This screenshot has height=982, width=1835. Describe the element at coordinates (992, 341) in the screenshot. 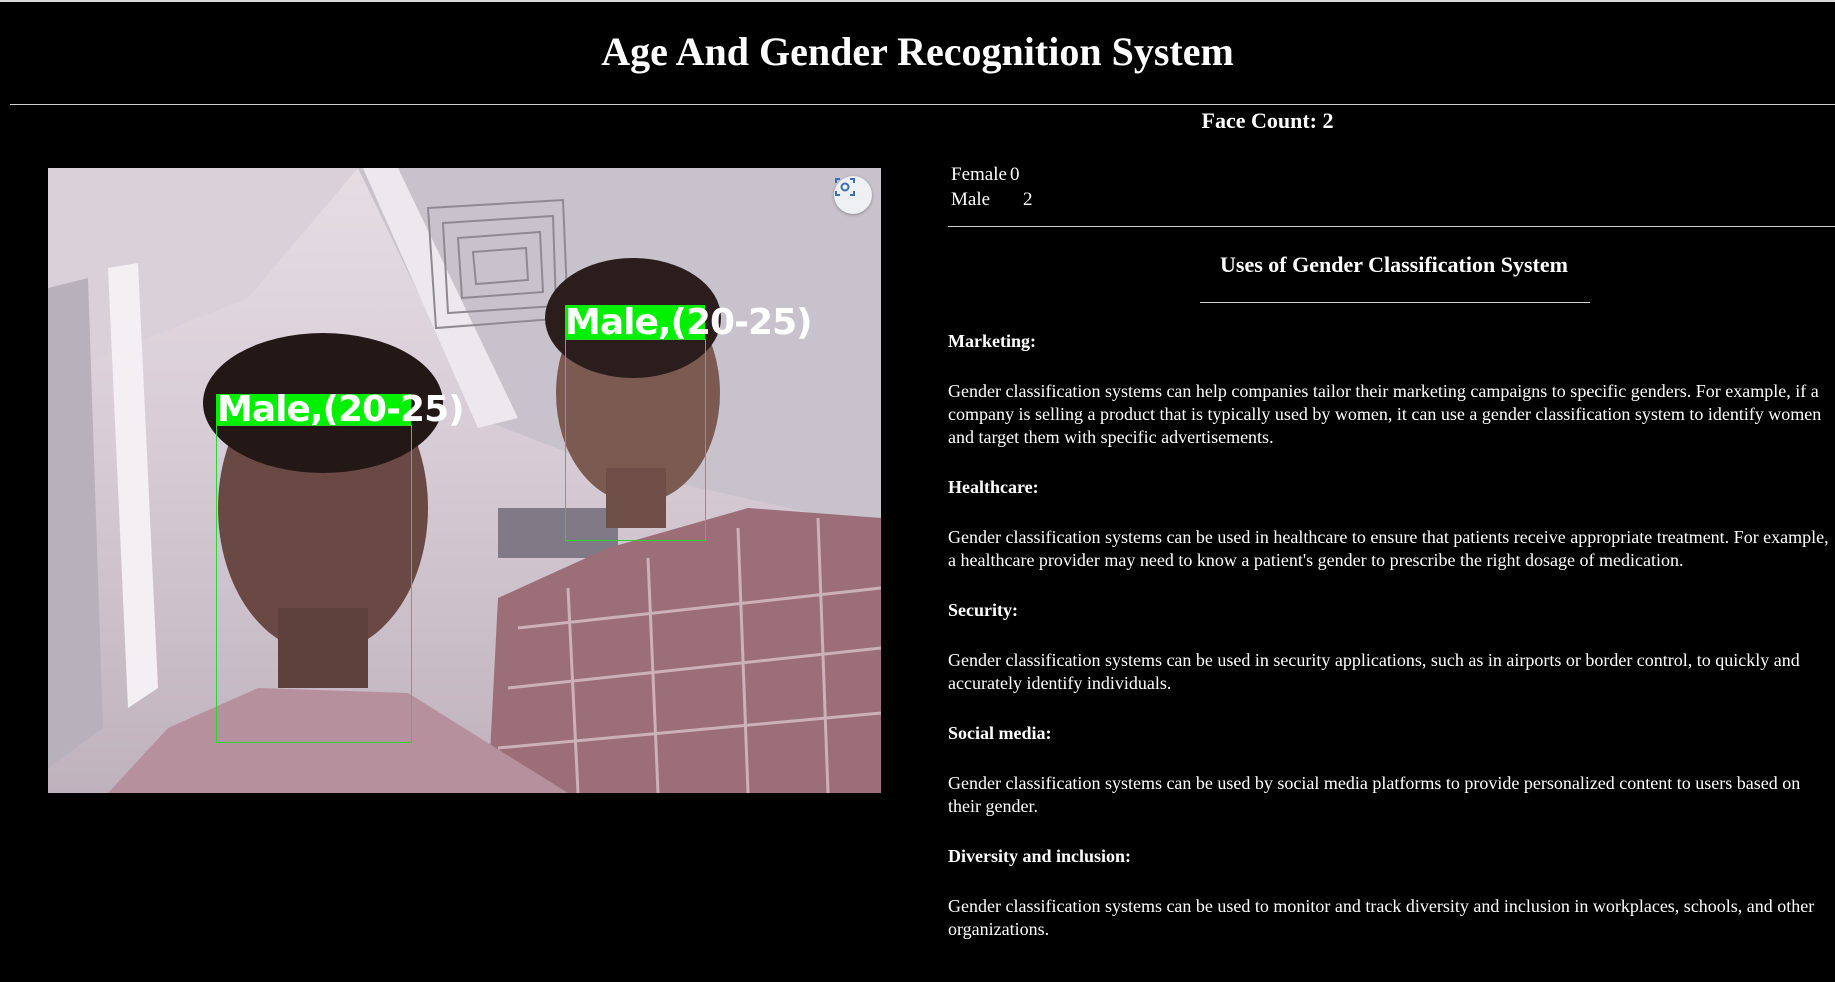

I see `use-title: Marketing:` at that location.